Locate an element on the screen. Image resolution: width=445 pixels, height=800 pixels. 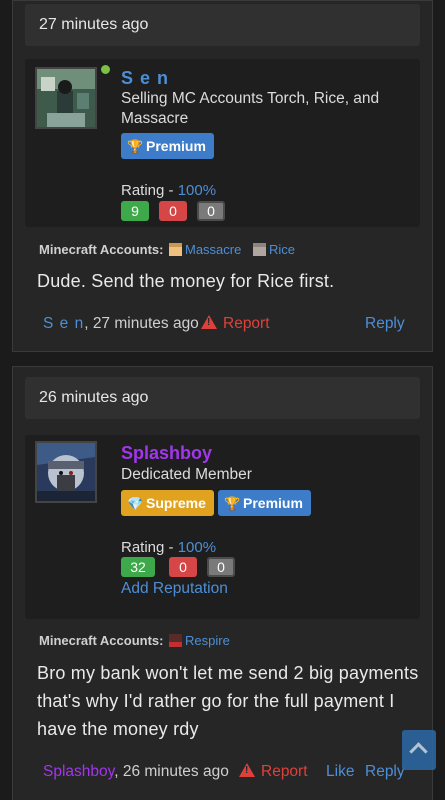
post-header: 27 minutes ago is located at coordinates (222, 25).